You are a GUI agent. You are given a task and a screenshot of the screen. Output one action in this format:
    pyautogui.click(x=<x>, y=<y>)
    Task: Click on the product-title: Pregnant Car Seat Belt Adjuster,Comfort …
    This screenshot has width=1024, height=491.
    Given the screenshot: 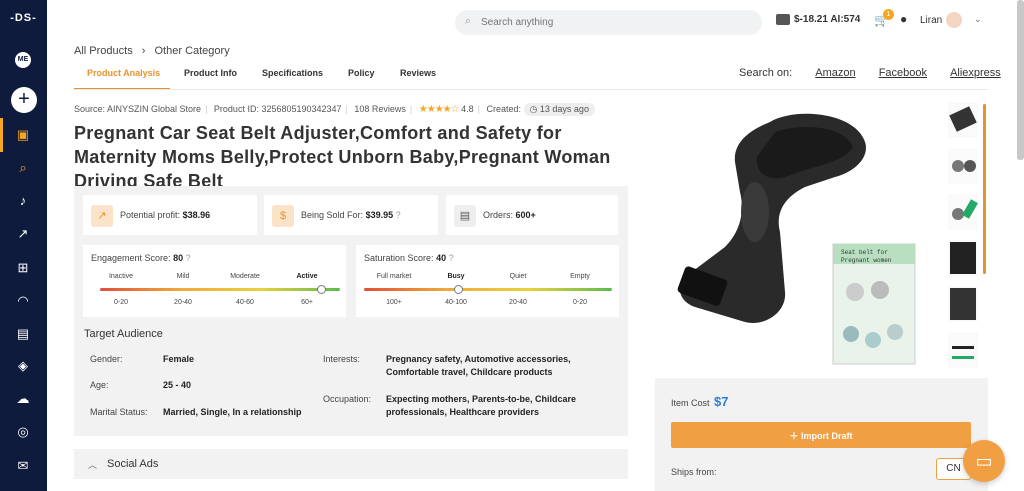 What is the action you would take?
    pyautogui.click(x=342, y=157)
    